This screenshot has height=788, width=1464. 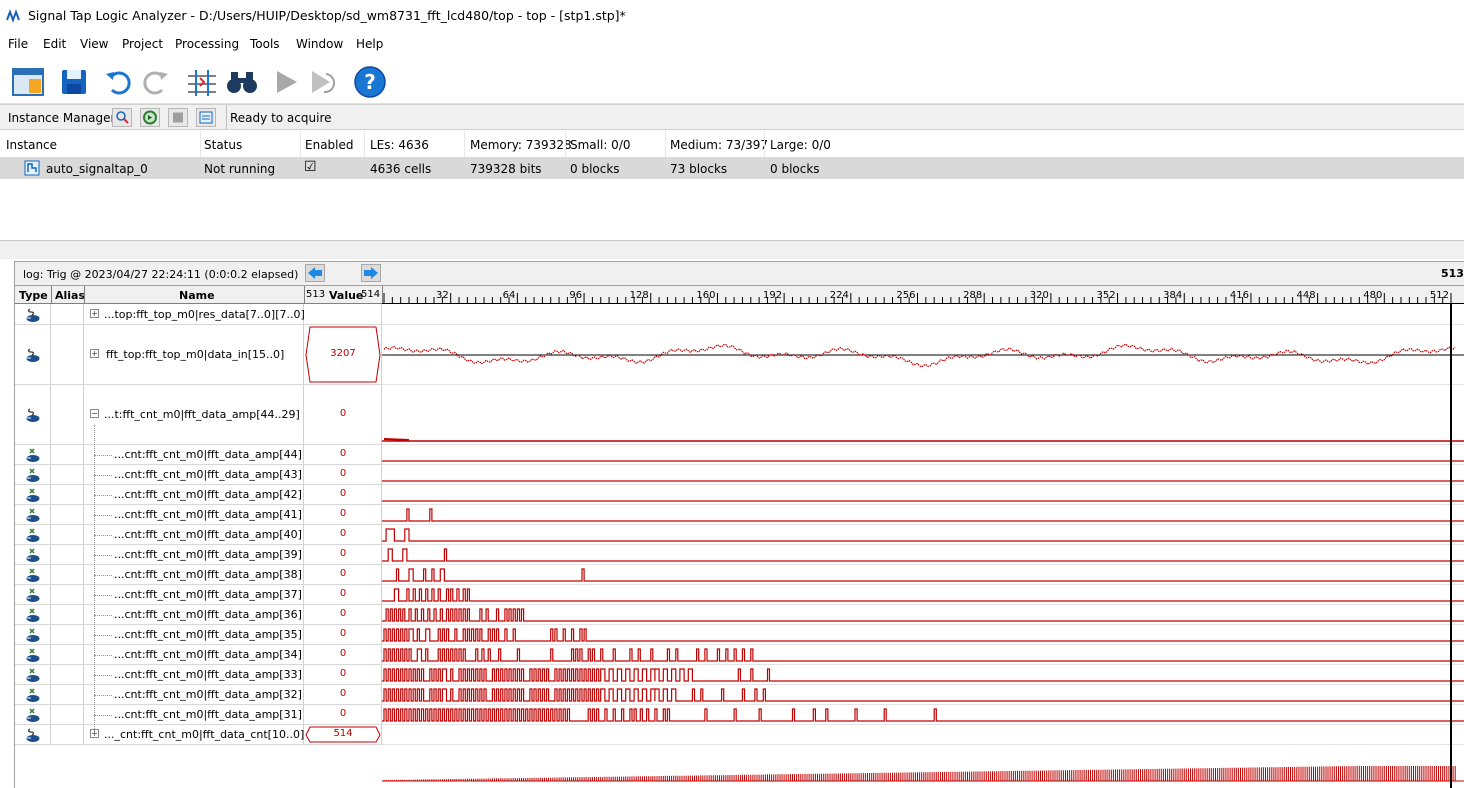 I want to click on instance-panel-empty, so click(x=732, y=210).